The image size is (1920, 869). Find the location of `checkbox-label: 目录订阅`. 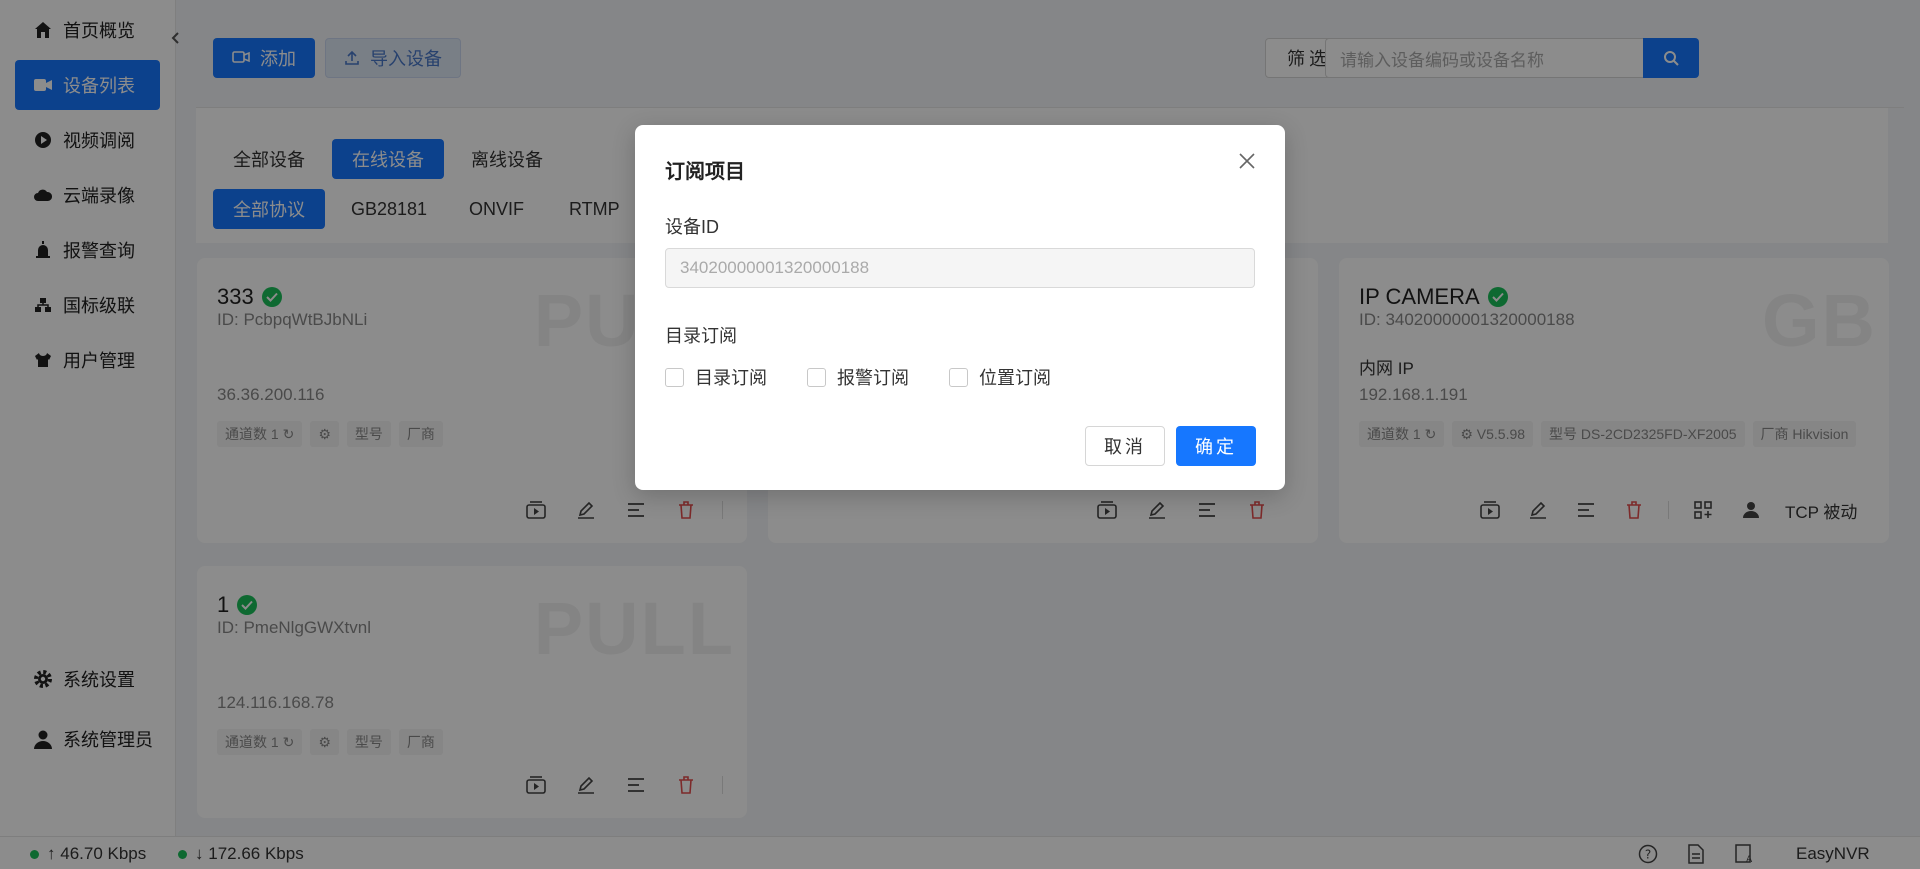

checkbox-label: 目录订阅 is located at coordinates (731, 378).